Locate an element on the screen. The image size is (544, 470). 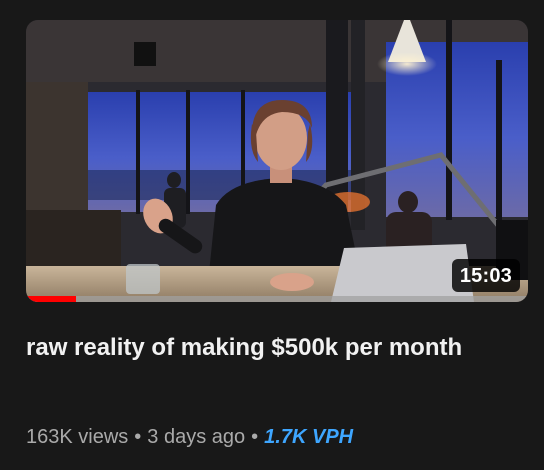
video-metadata: 163K views • 3 days ago • 1.7K VPH is located at coordinates (189, 437).